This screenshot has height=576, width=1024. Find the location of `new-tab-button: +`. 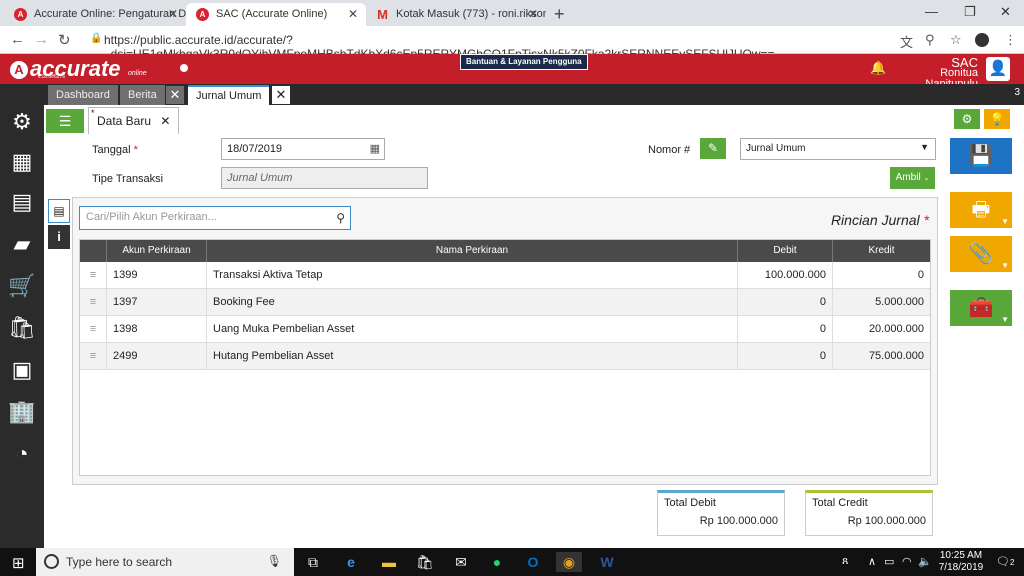

new-tab-button: + is located at coordinates (559, 14).